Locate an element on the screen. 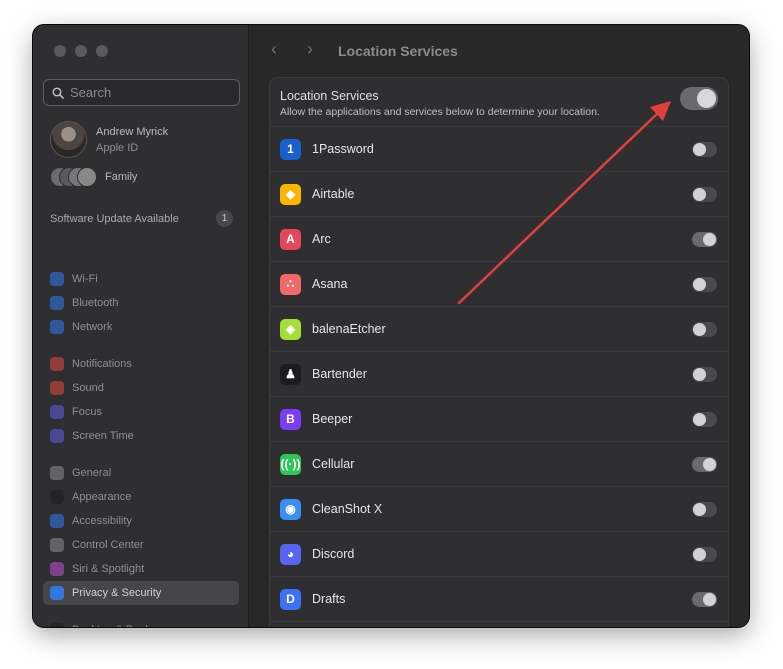 This screenshot has width=783, height=669. globe-icon is located at coordinates (57, 327).